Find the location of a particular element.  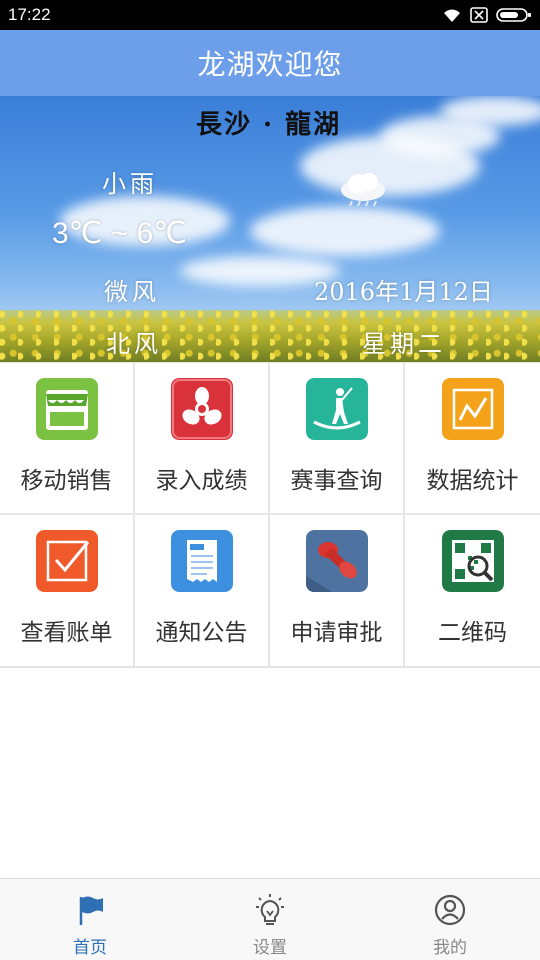

bottom-nav: 首页 设置 我的 is located at coordinates (270, 919).